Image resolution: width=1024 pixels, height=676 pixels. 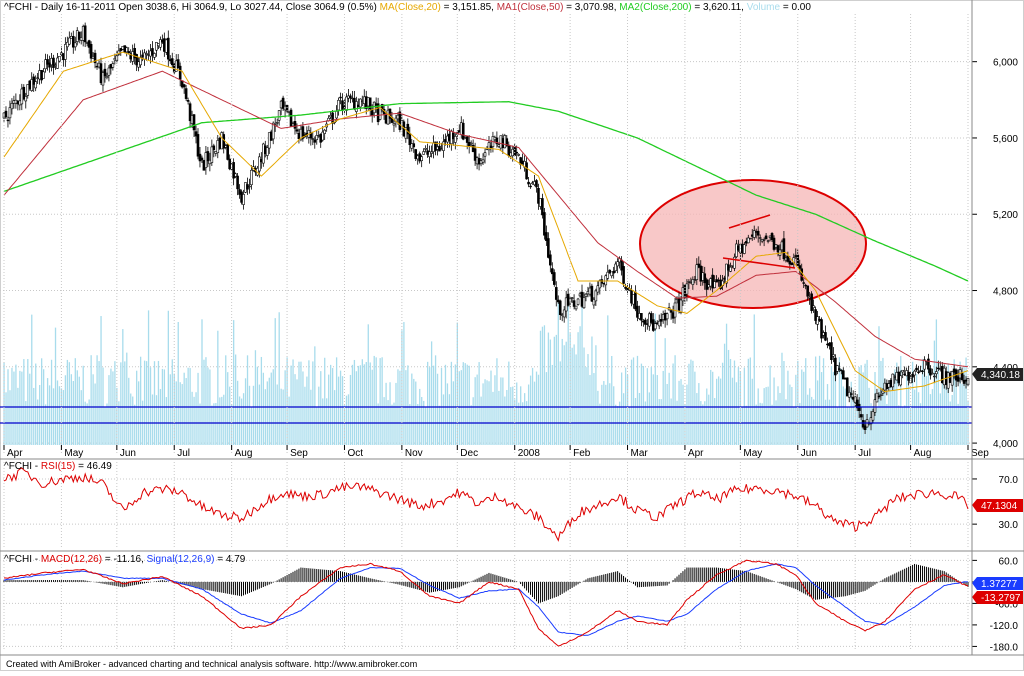 What do you see at coordinates (997, 590) in the screenshot?
I see `macd-last-value-labels: 1.37277 -13.2797` at bounding box center [997, 590].